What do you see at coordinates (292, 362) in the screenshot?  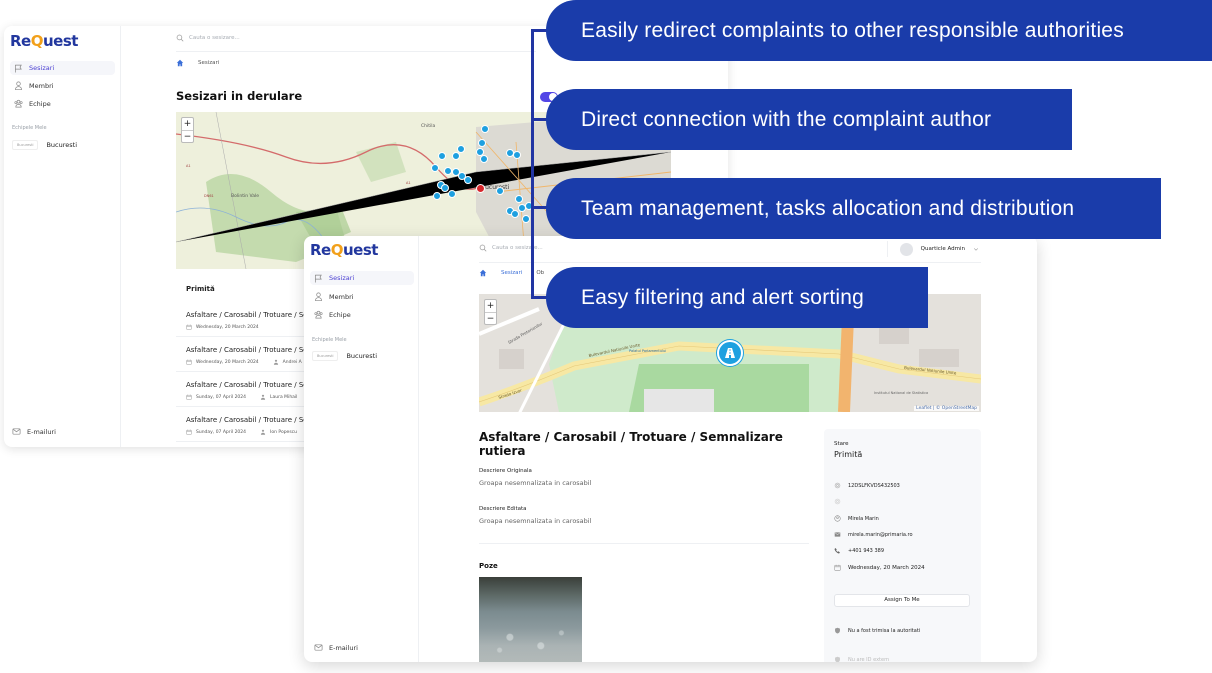 I see `assignee-name: Andrei A` at bounding box center [292, 362].